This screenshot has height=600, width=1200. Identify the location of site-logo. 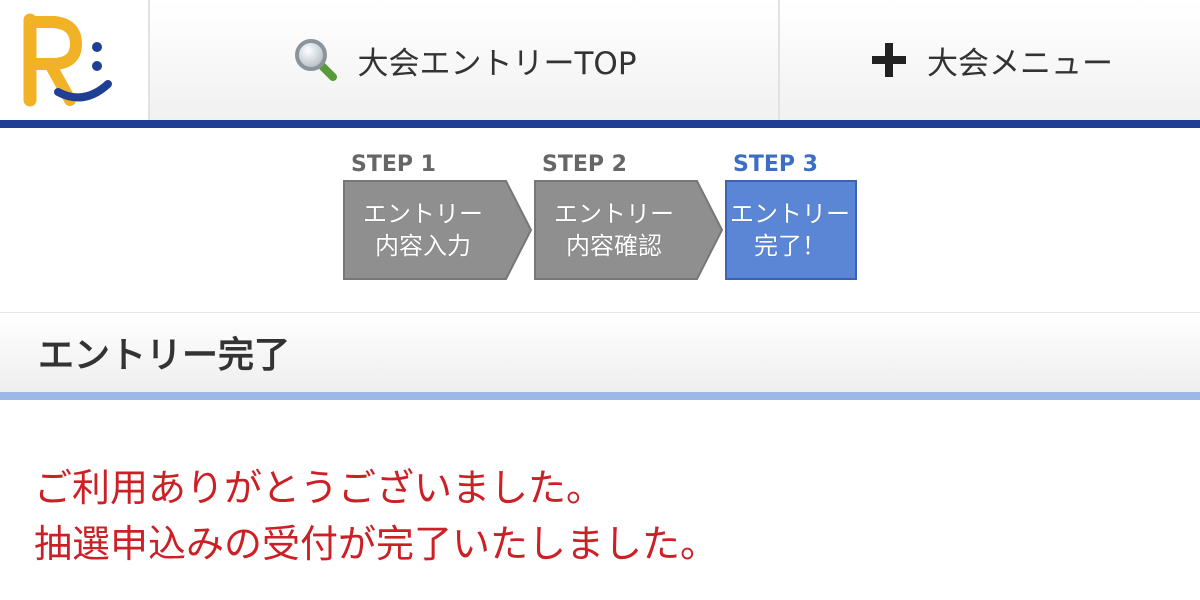
(75, 60).